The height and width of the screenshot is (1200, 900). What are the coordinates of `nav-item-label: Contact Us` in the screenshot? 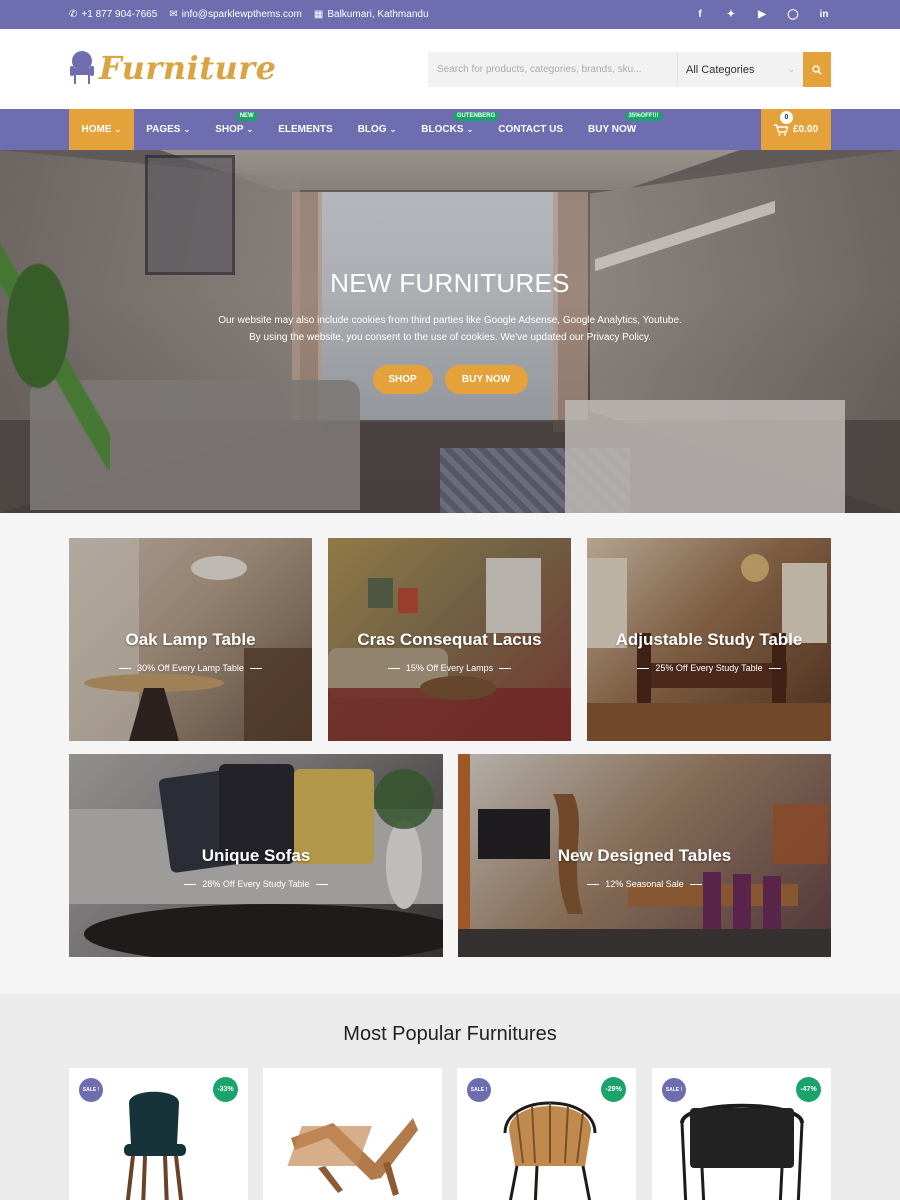 It's located at (531, 129).